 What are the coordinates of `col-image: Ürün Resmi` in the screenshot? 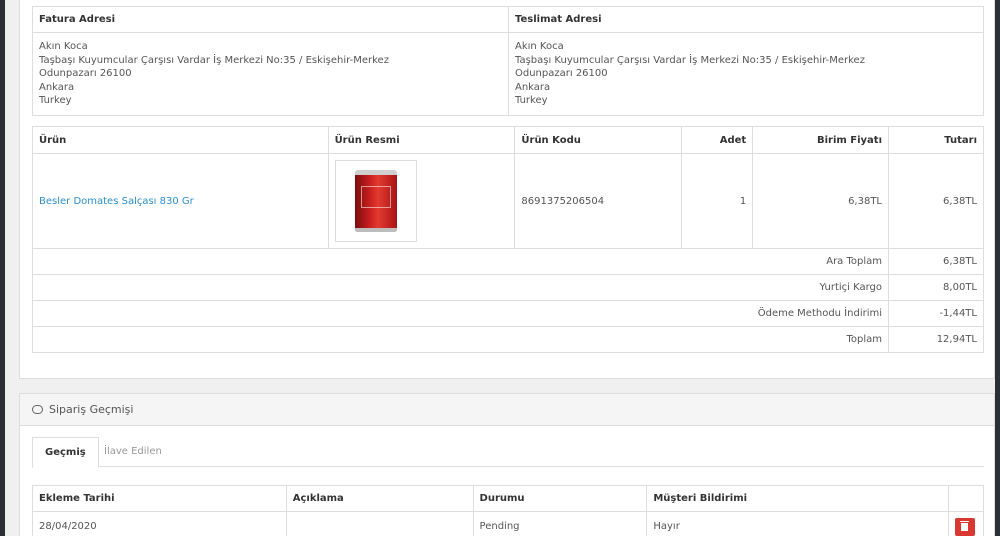 It's located at (421, 140).